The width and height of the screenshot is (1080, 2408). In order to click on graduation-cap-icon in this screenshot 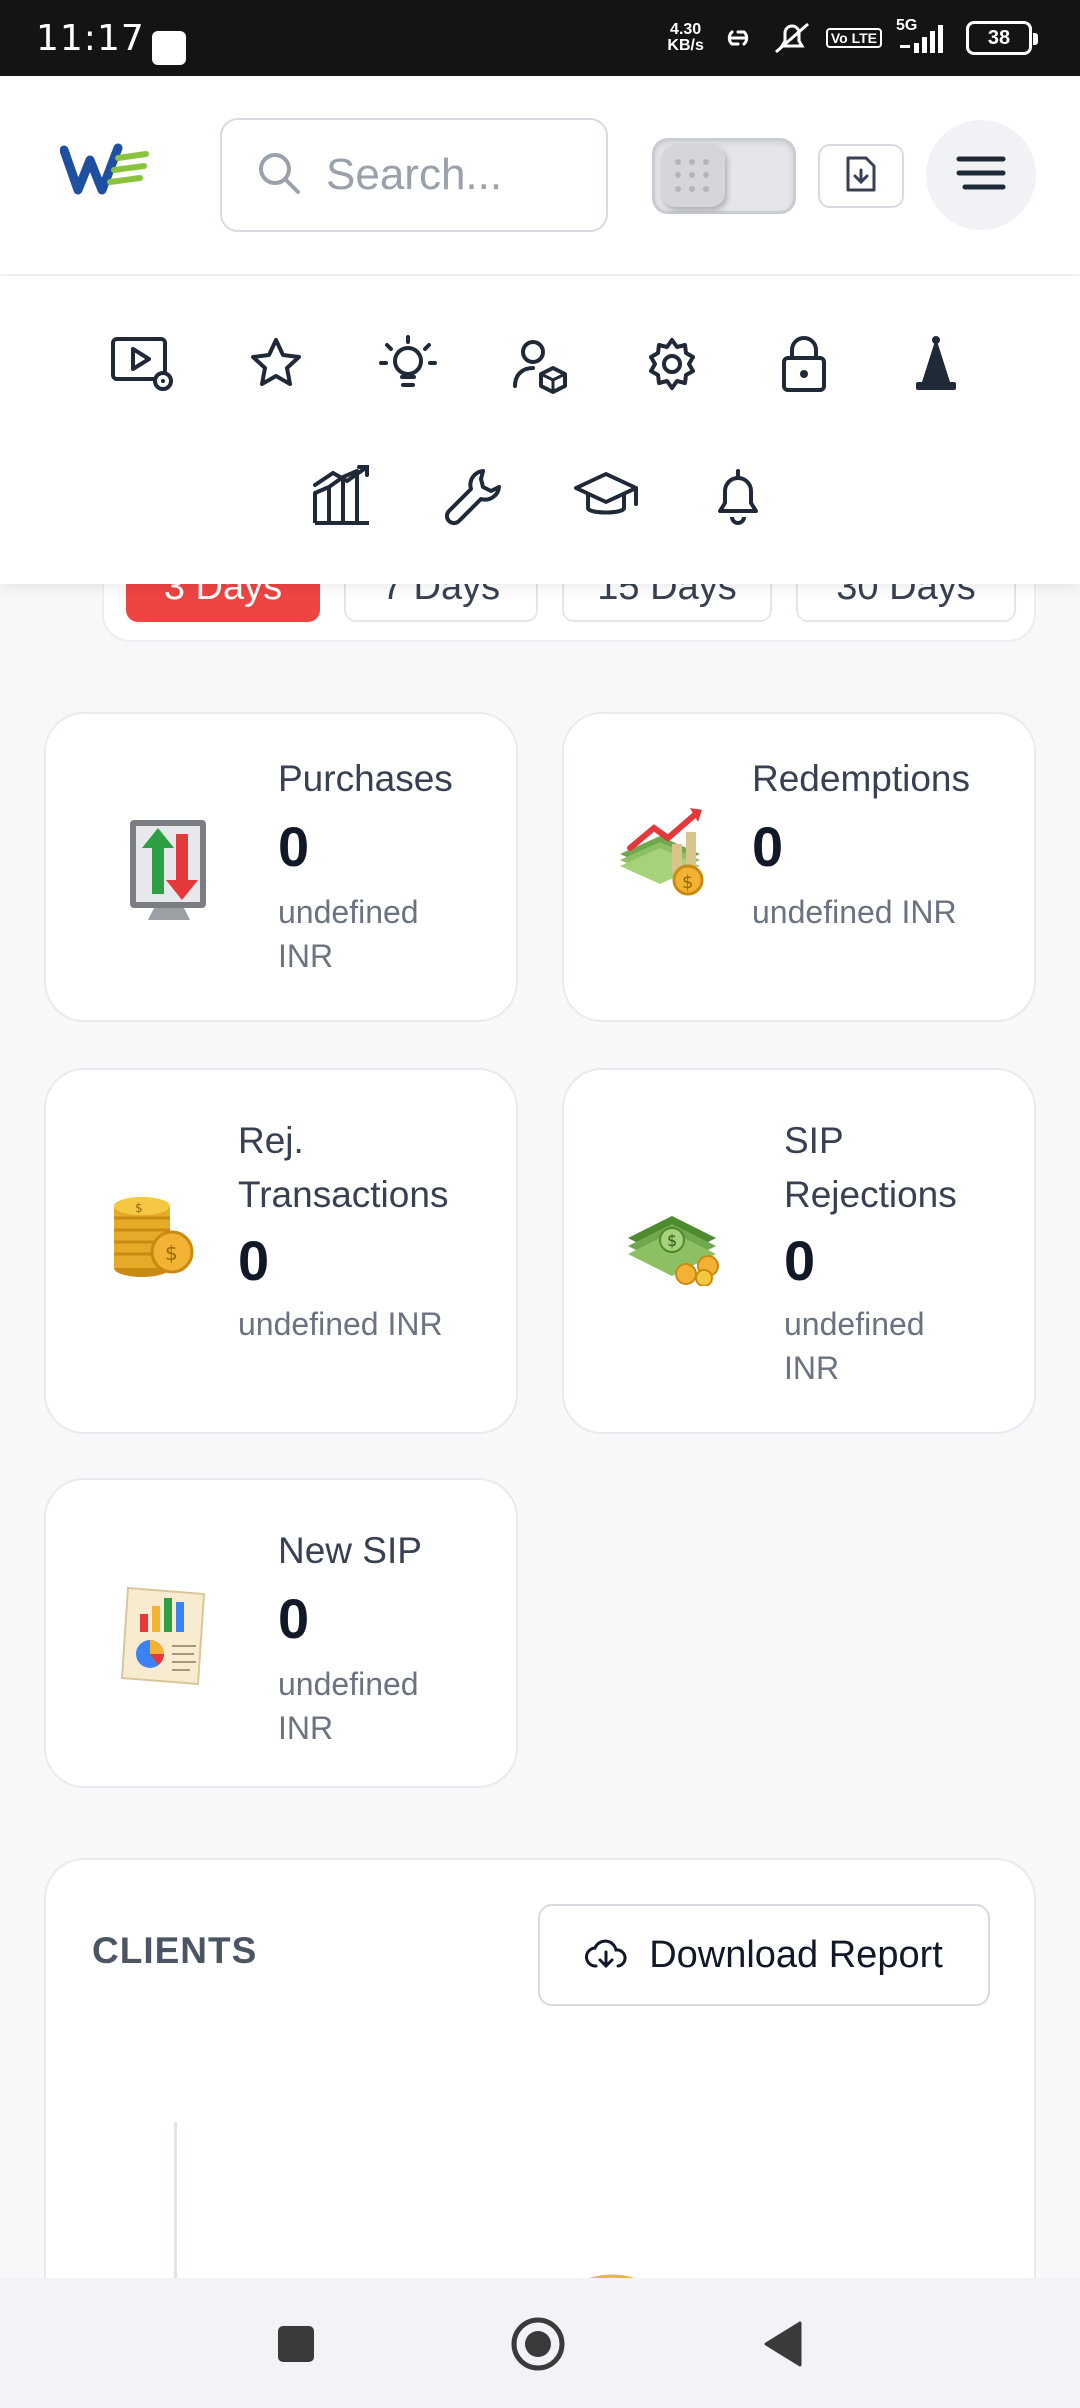, I will do `click(606, 496)`.